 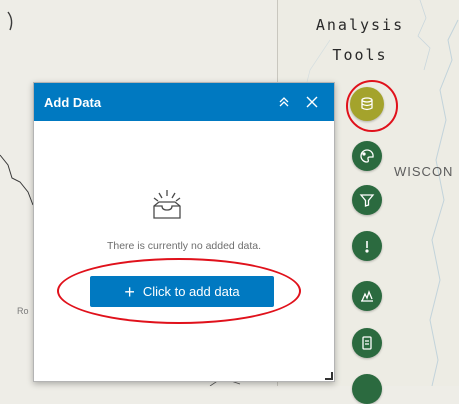 I want to click on palette-icon, so click(x=367, y=156).